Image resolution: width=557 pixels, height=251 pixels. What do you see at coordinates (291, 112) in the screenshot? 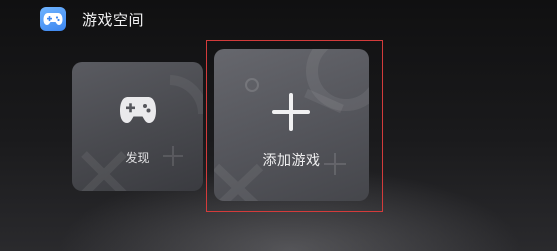
I see `plus-icon` at bounding box center [291, 112].